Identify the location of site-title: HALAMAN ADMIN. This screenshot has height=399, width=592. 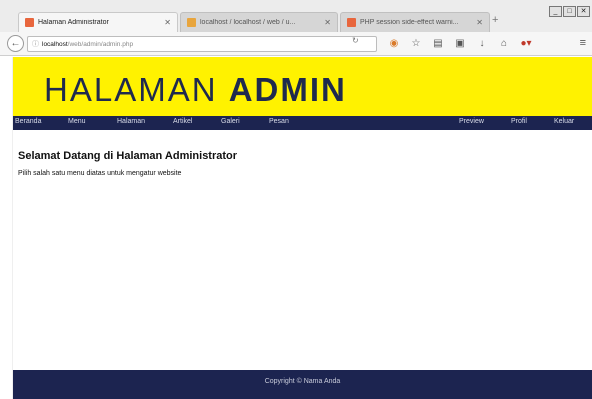
(195, 90).